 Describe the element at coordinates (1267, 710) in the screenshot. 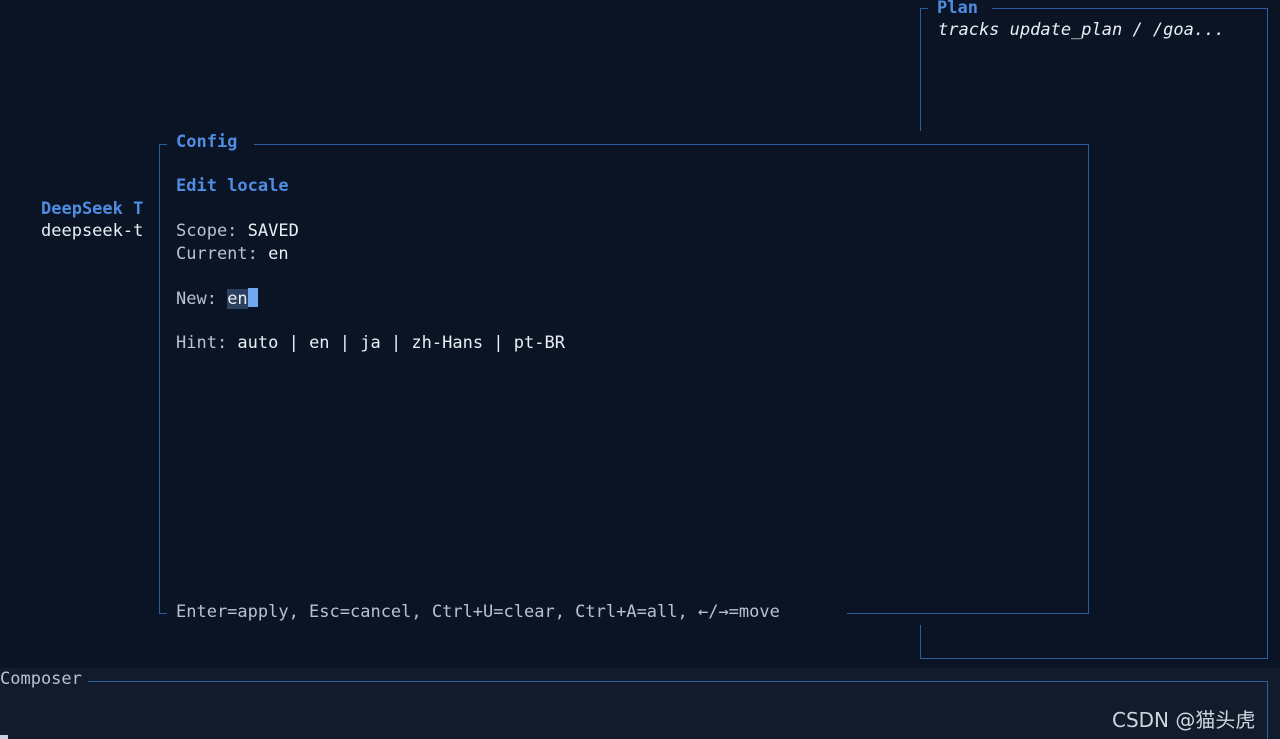

I see `composer-border-right` at that location.